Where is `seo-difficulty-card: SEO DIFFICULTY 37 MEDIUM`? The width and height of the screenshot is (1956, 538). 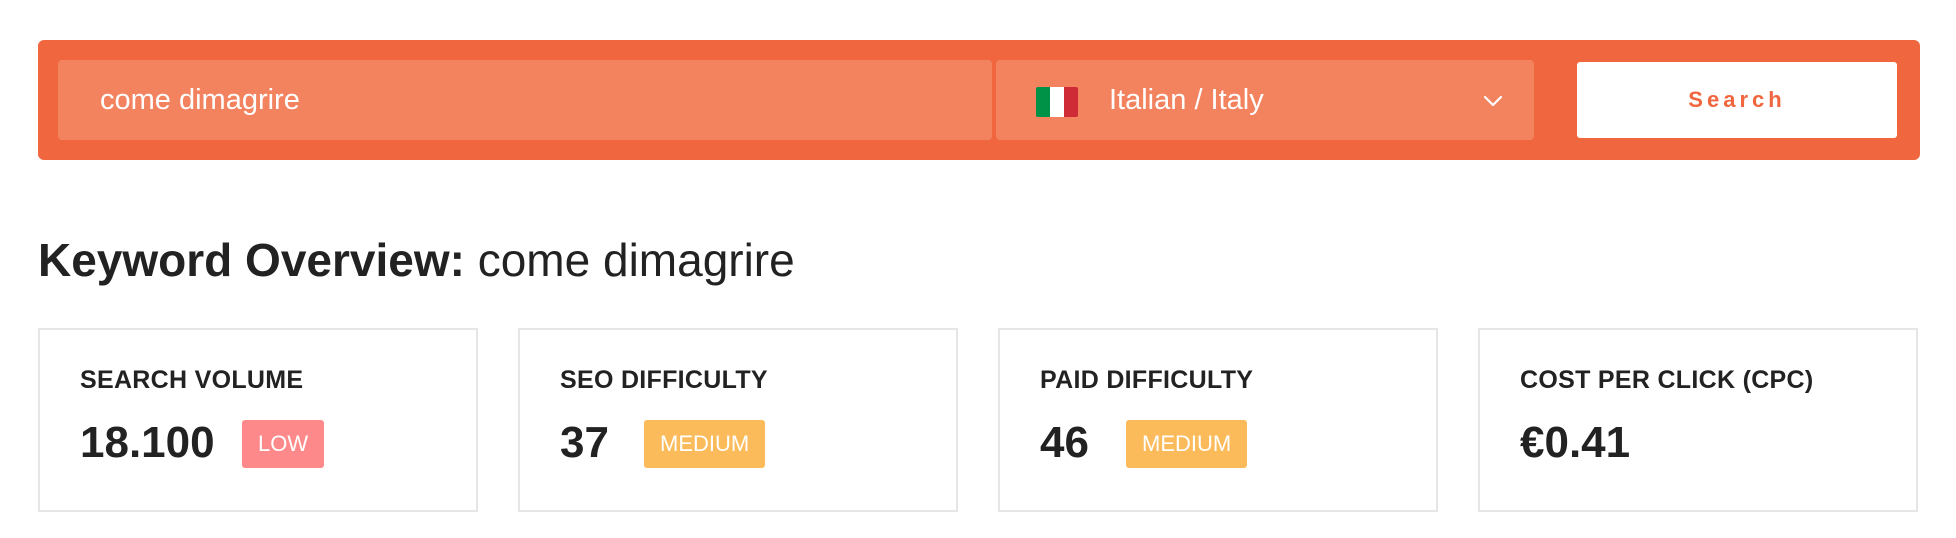
seo-difficulty-card: SEO DIFFICULTY 37 MEDIUM is located at coordinates (738, 420).